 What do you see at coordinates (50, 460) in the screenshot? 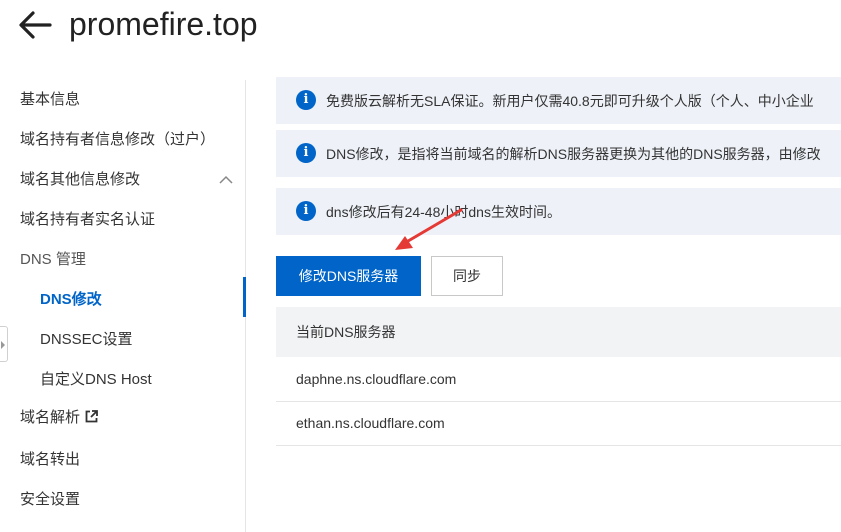
I see `sidebar-item-transfer-out: 域名转出` at bounding box center [50, 460].